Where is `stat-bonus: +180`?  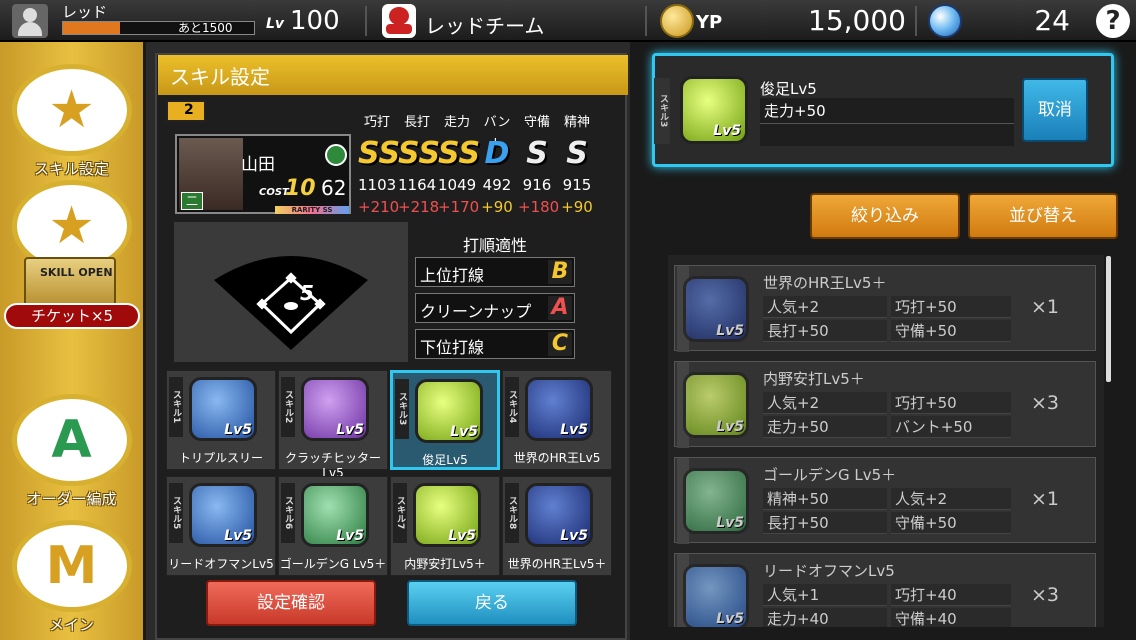 stat-bonus: +180 is located at coordinates (539, 207).